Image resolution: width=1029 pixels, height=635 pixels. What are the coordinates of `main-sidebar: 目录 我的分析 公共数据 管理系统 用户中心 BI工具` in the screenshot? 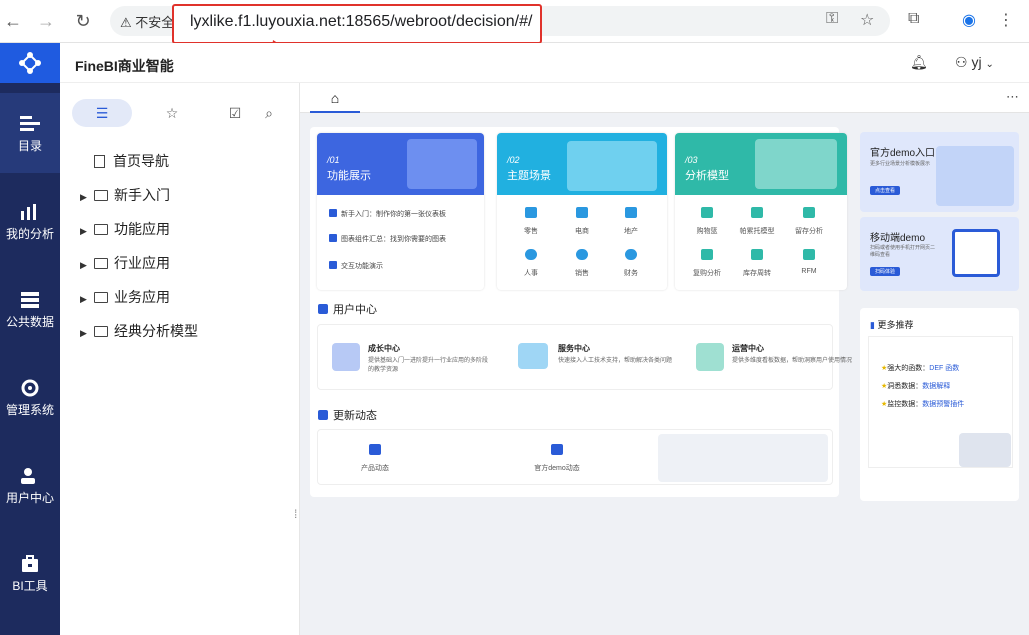 It's located at (30, 339).